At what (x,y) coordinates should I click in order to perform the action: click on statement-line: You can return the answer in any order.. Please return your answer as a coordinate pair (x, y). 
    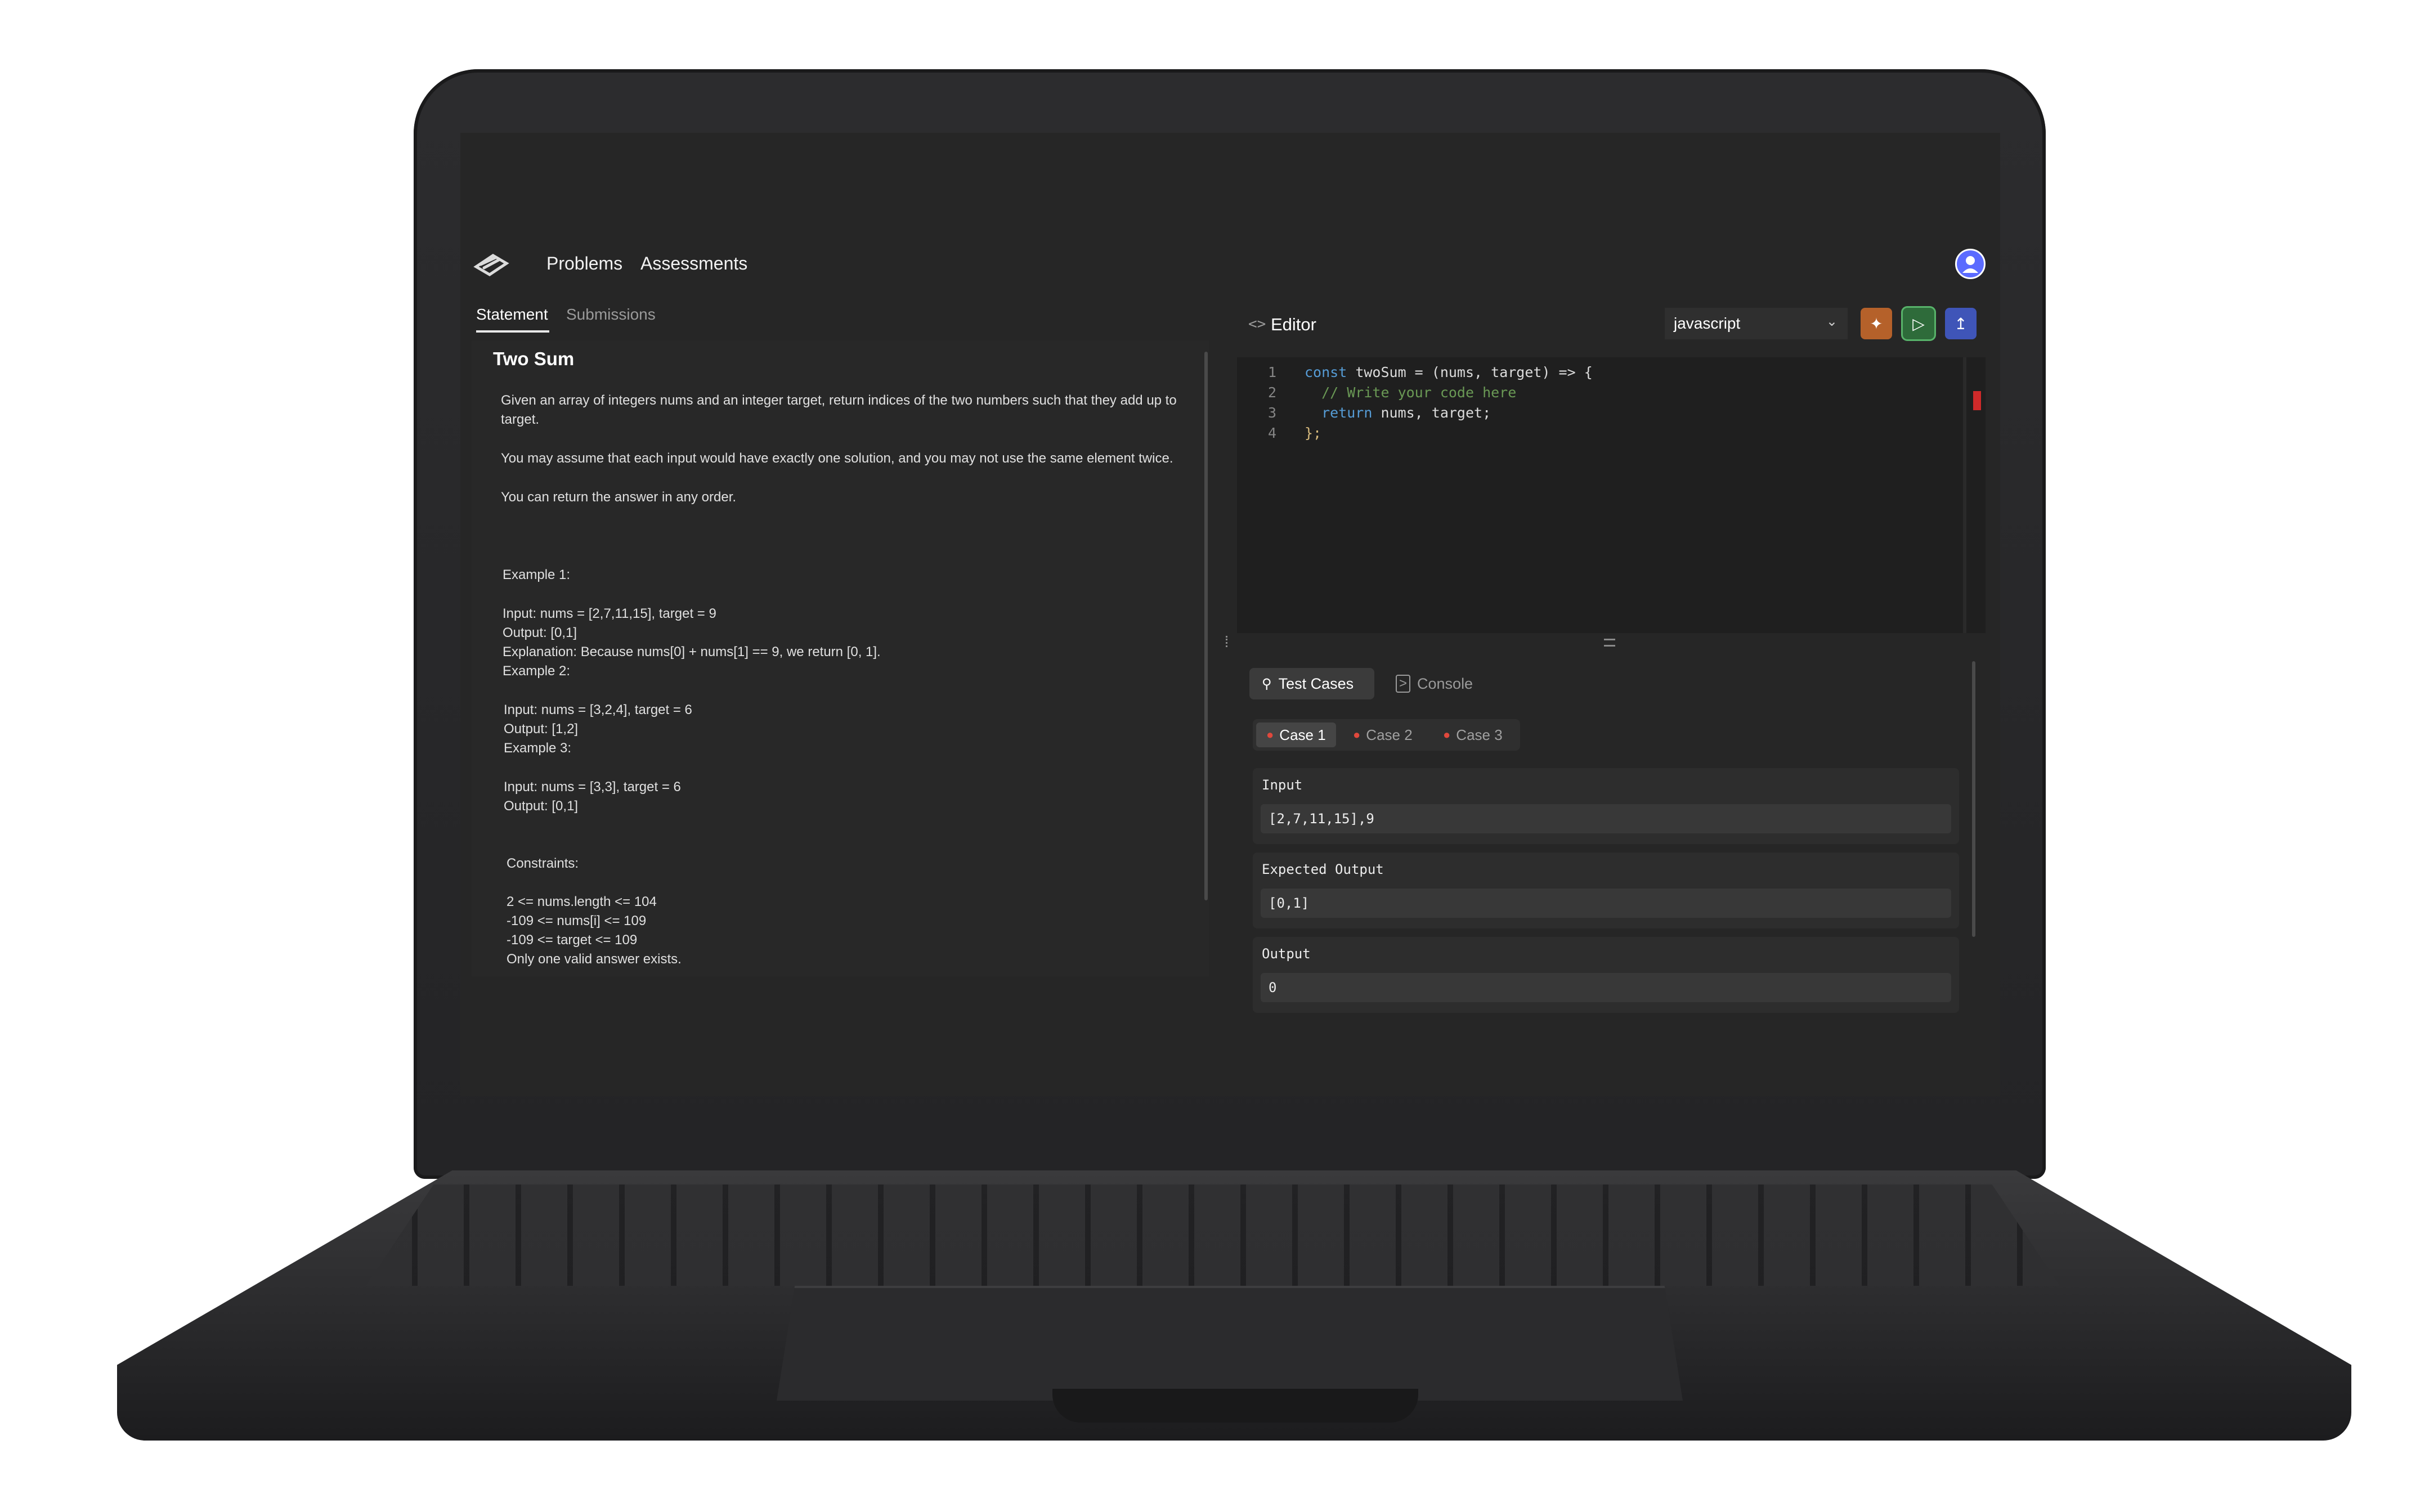
    Looking at the image, I should click on (619, 497).